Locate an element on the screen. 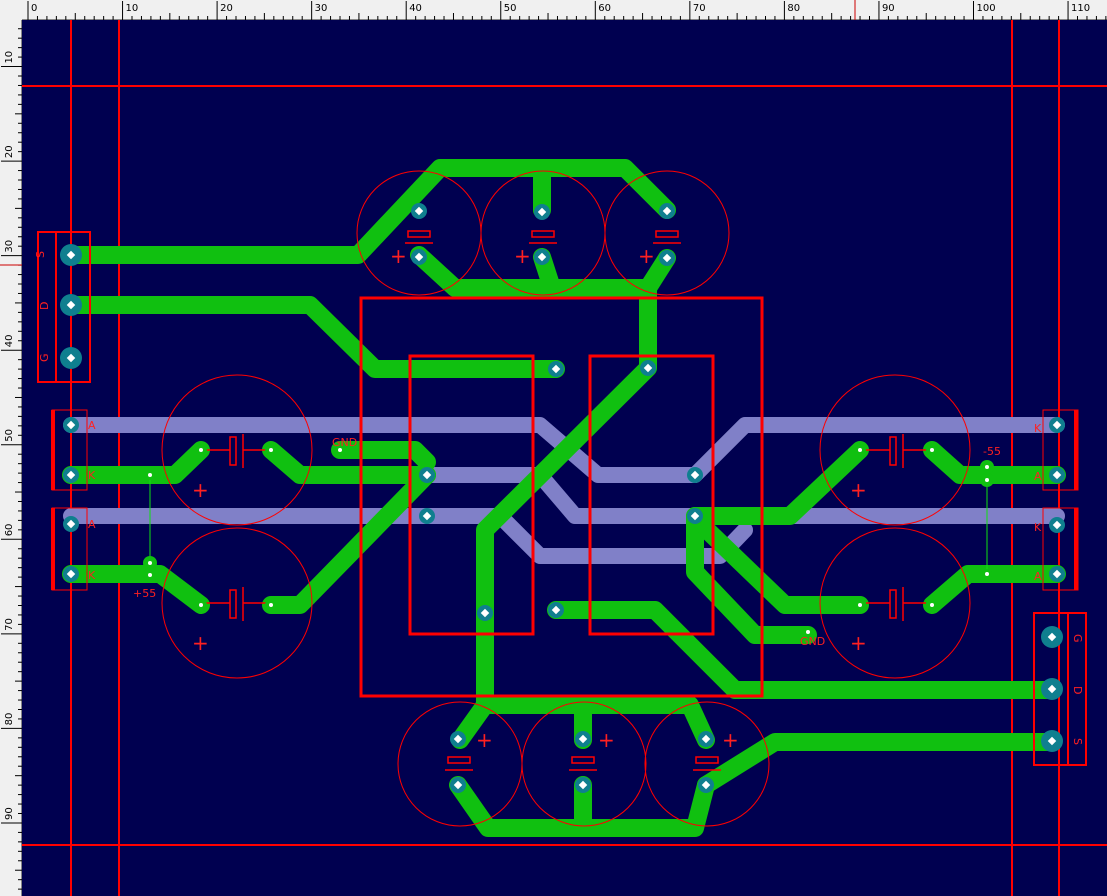  ruler-top-label: 80 is located at coordinates (793, 8).